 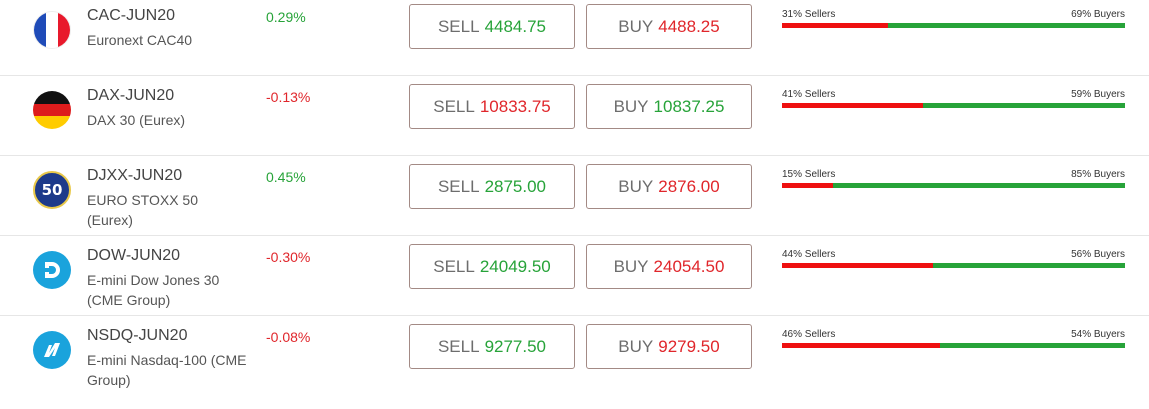 I want to click on buy-button: BUY 24054.50, so click(x=669, y=266).